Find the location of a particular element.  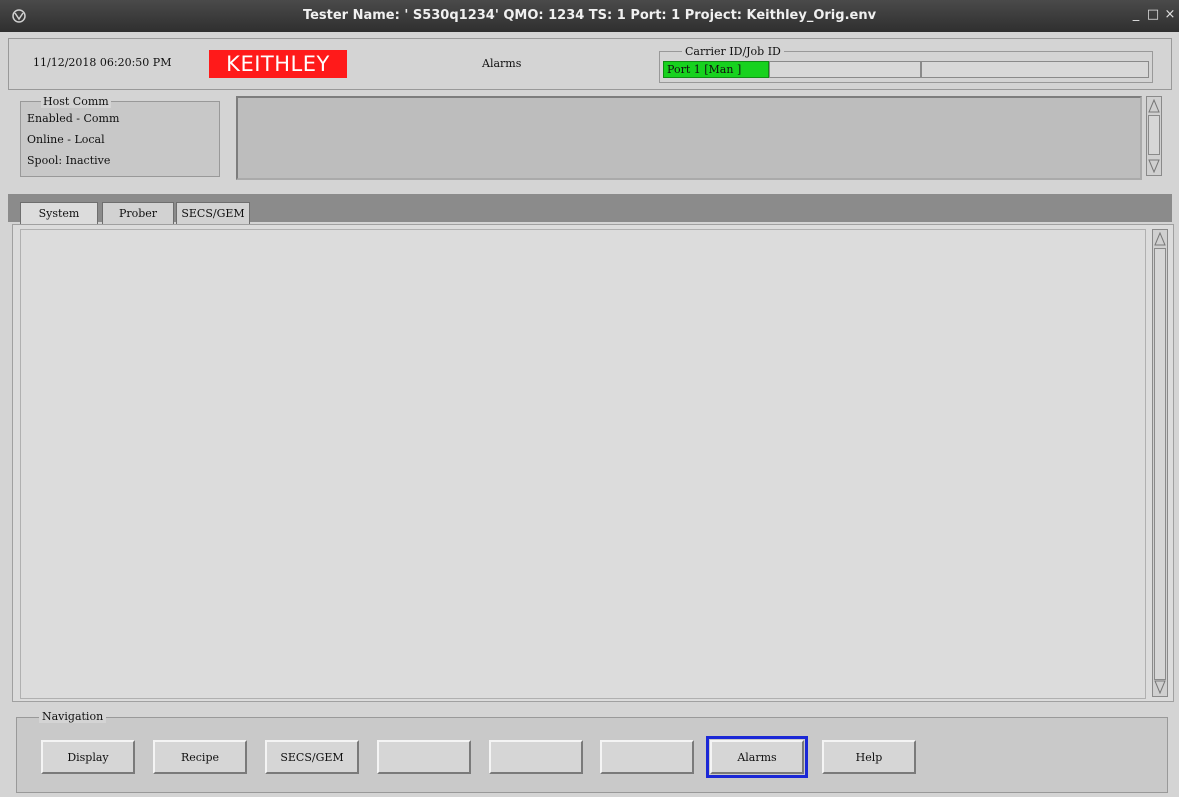

status-label: Alarms is located at coordinates (502, 63).